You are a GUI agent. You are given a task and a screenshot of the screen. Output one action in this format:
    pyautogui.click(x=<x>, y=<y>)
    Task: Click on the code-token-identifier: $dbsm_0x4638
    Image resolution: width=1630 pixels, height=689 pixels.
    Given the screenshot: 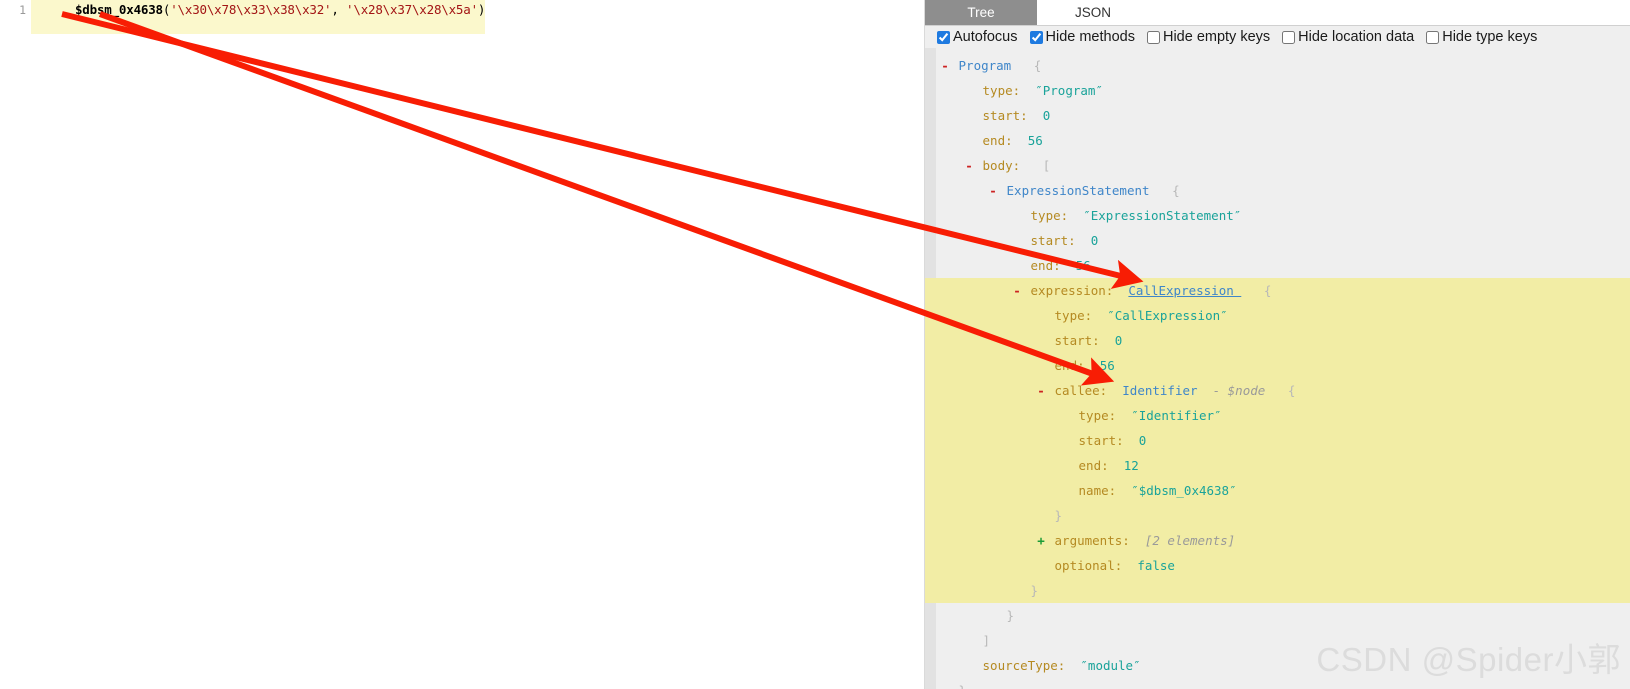 What is the action you would take?
    pyautogui.click(x=118, y=9)
    